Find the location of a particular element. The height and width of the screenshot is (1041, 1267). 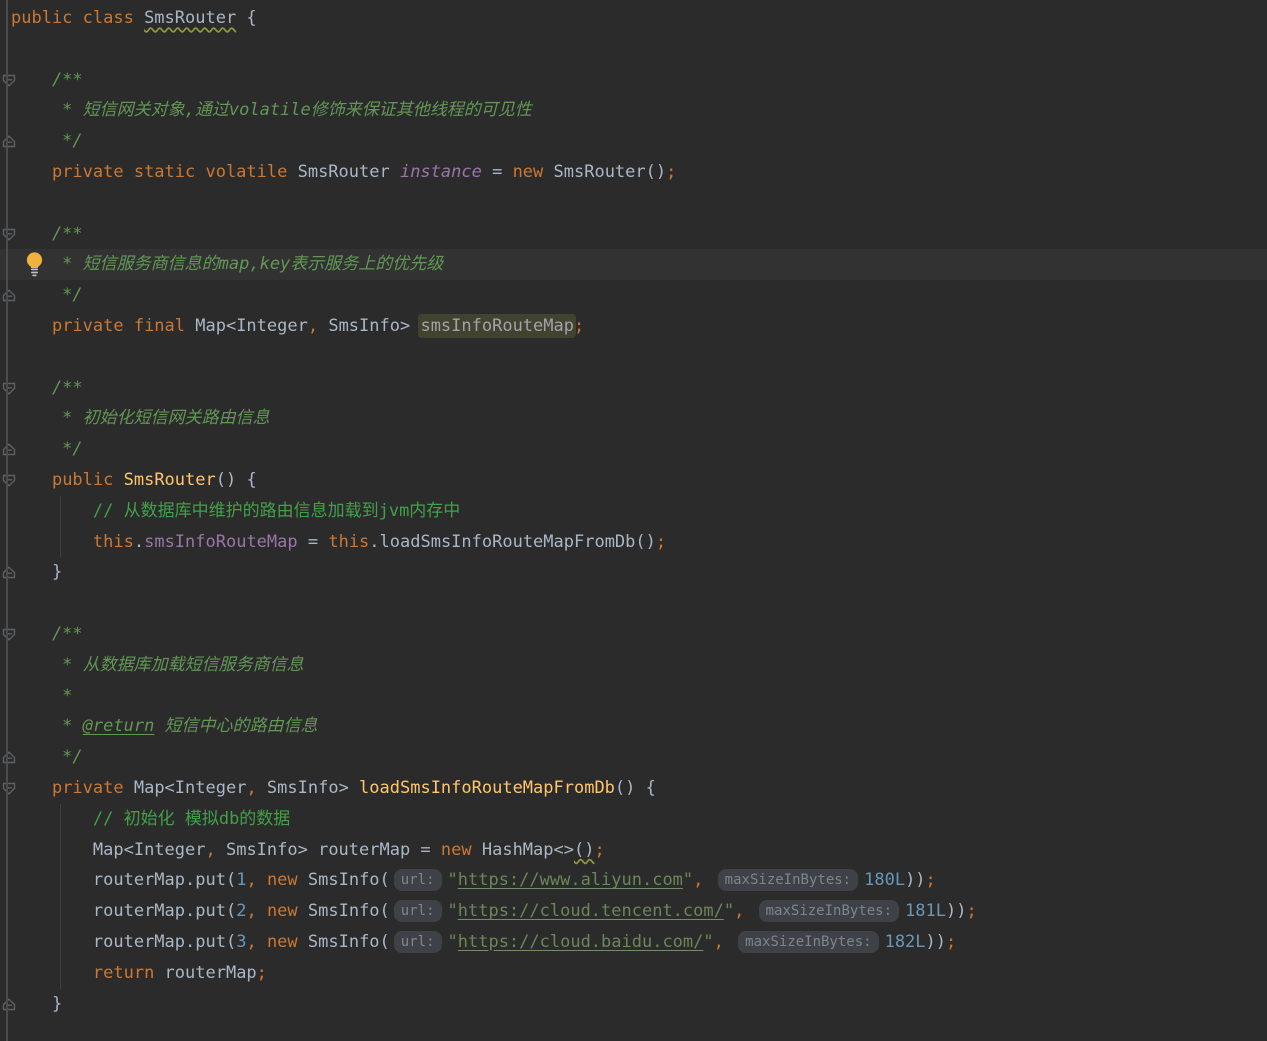

code-line: * 短信服务商信息的map,key表示服务上的优先级 is located at coordinates (633, 265).